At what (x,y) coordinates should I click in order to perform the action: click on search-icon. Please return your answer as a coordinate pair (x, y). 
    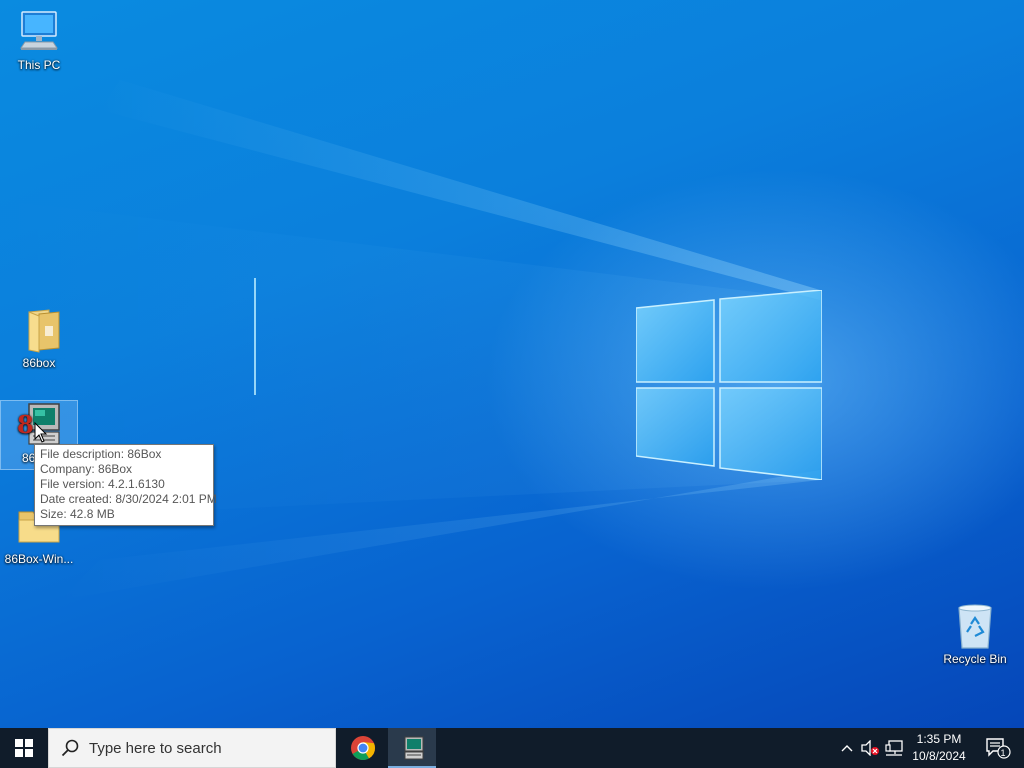
    Looking at the image, I should click on (70, 748).